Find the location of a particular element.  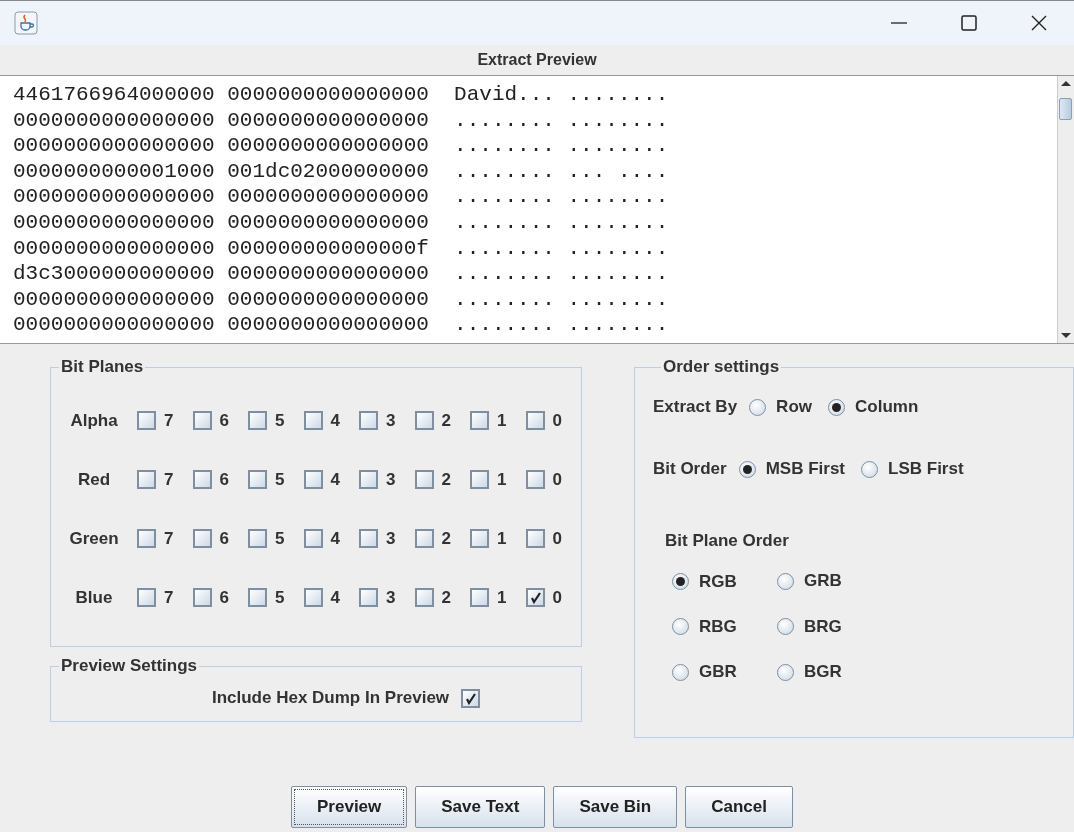

check-icon is located at coordinates (471, 698).